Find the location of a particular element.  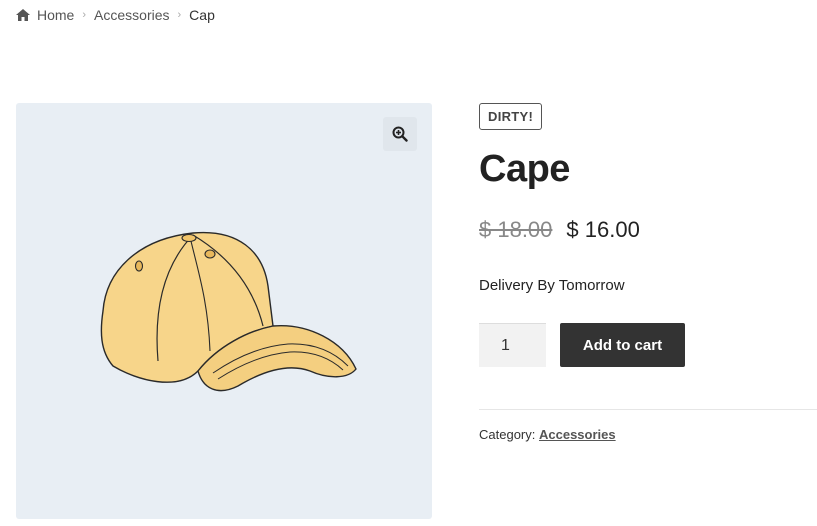

divider is located at coordinates (648, 409).